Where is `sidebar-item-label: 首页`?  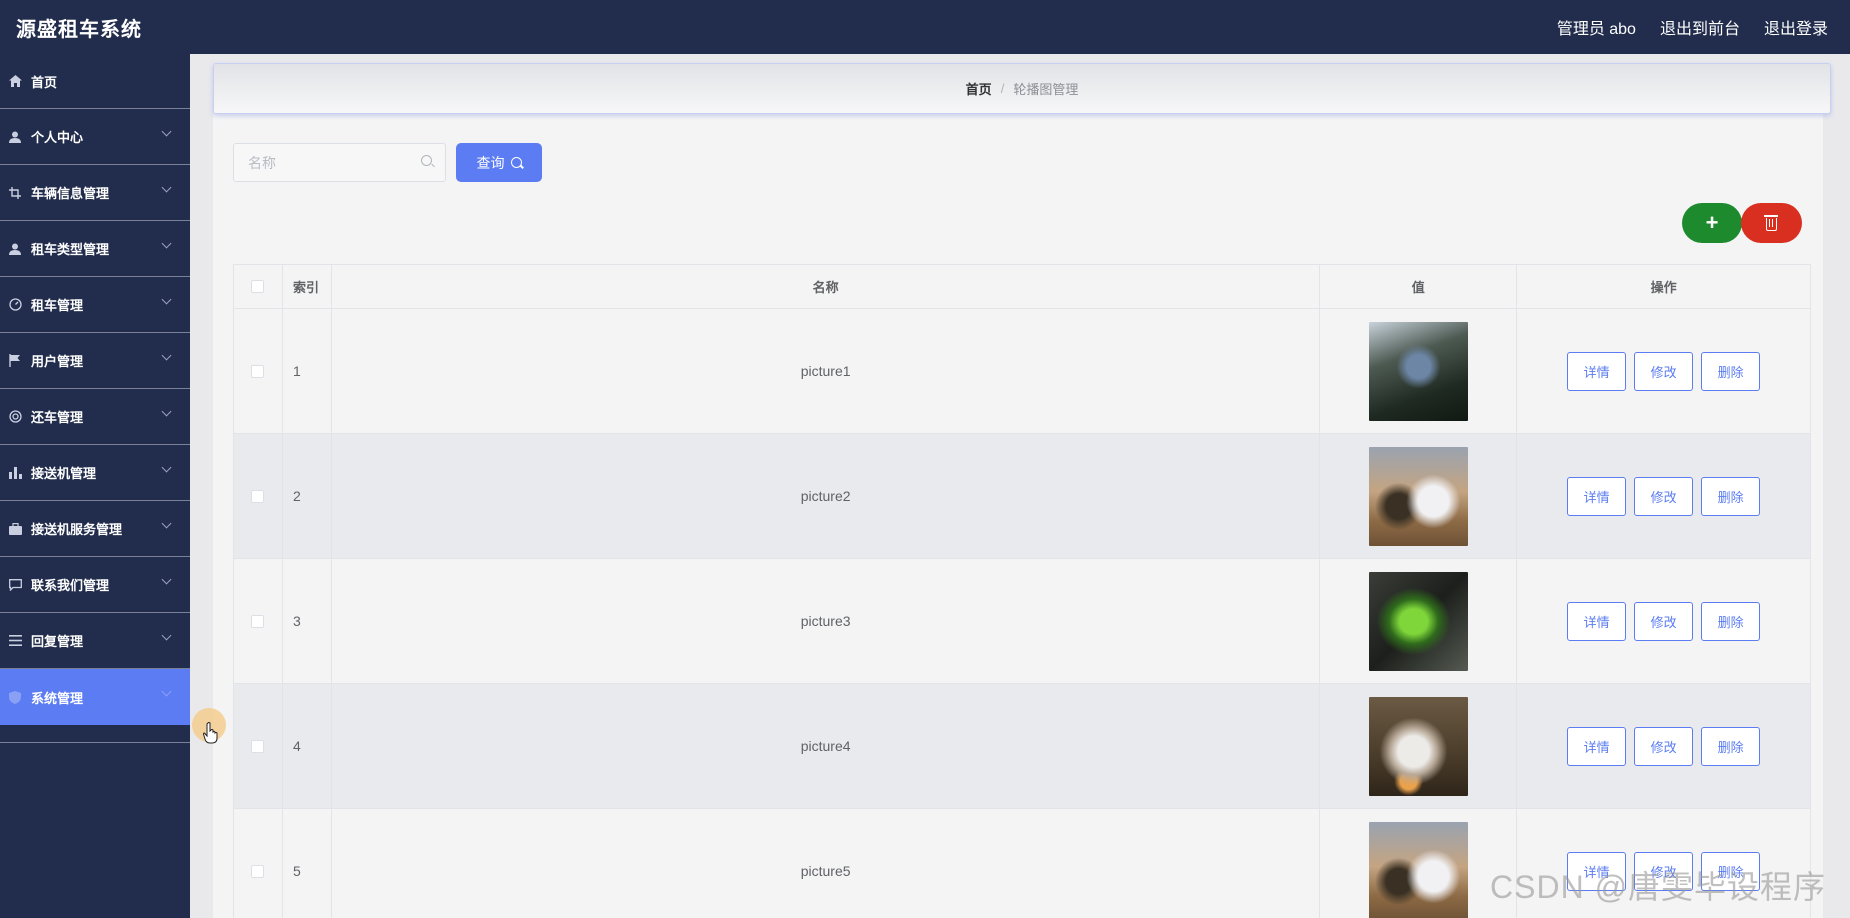 sidebar-item-label: 首页 is located at coordinates (44, 82).